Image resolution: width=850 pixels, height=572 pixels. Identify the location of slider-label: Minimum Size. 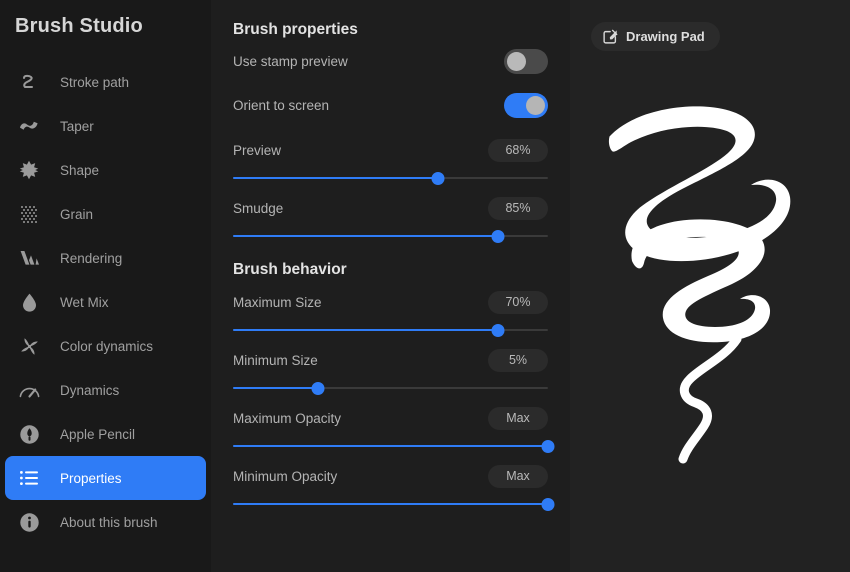
(275, 360).